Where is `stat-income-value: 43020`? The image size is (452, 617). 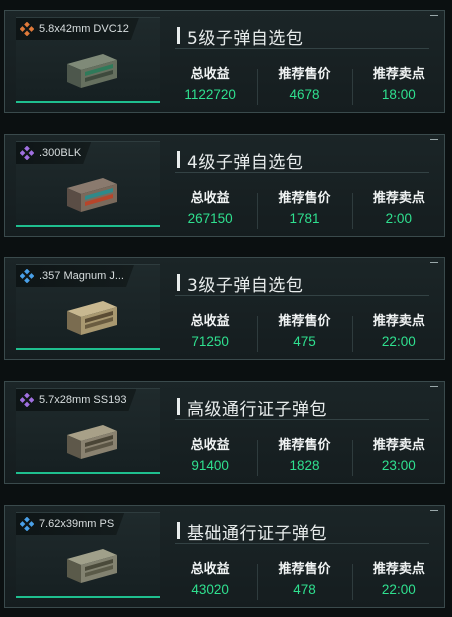
stat-income-value: 43020 is located at coordinates (210, 589).